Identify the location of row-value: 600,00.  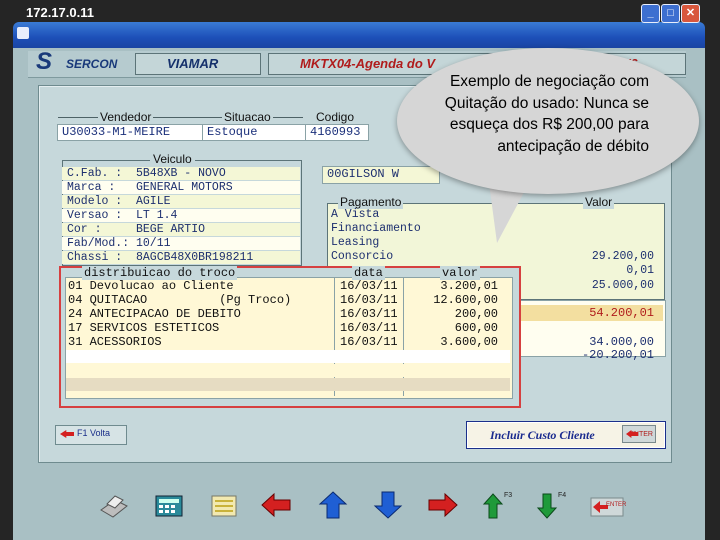
(476, 328).